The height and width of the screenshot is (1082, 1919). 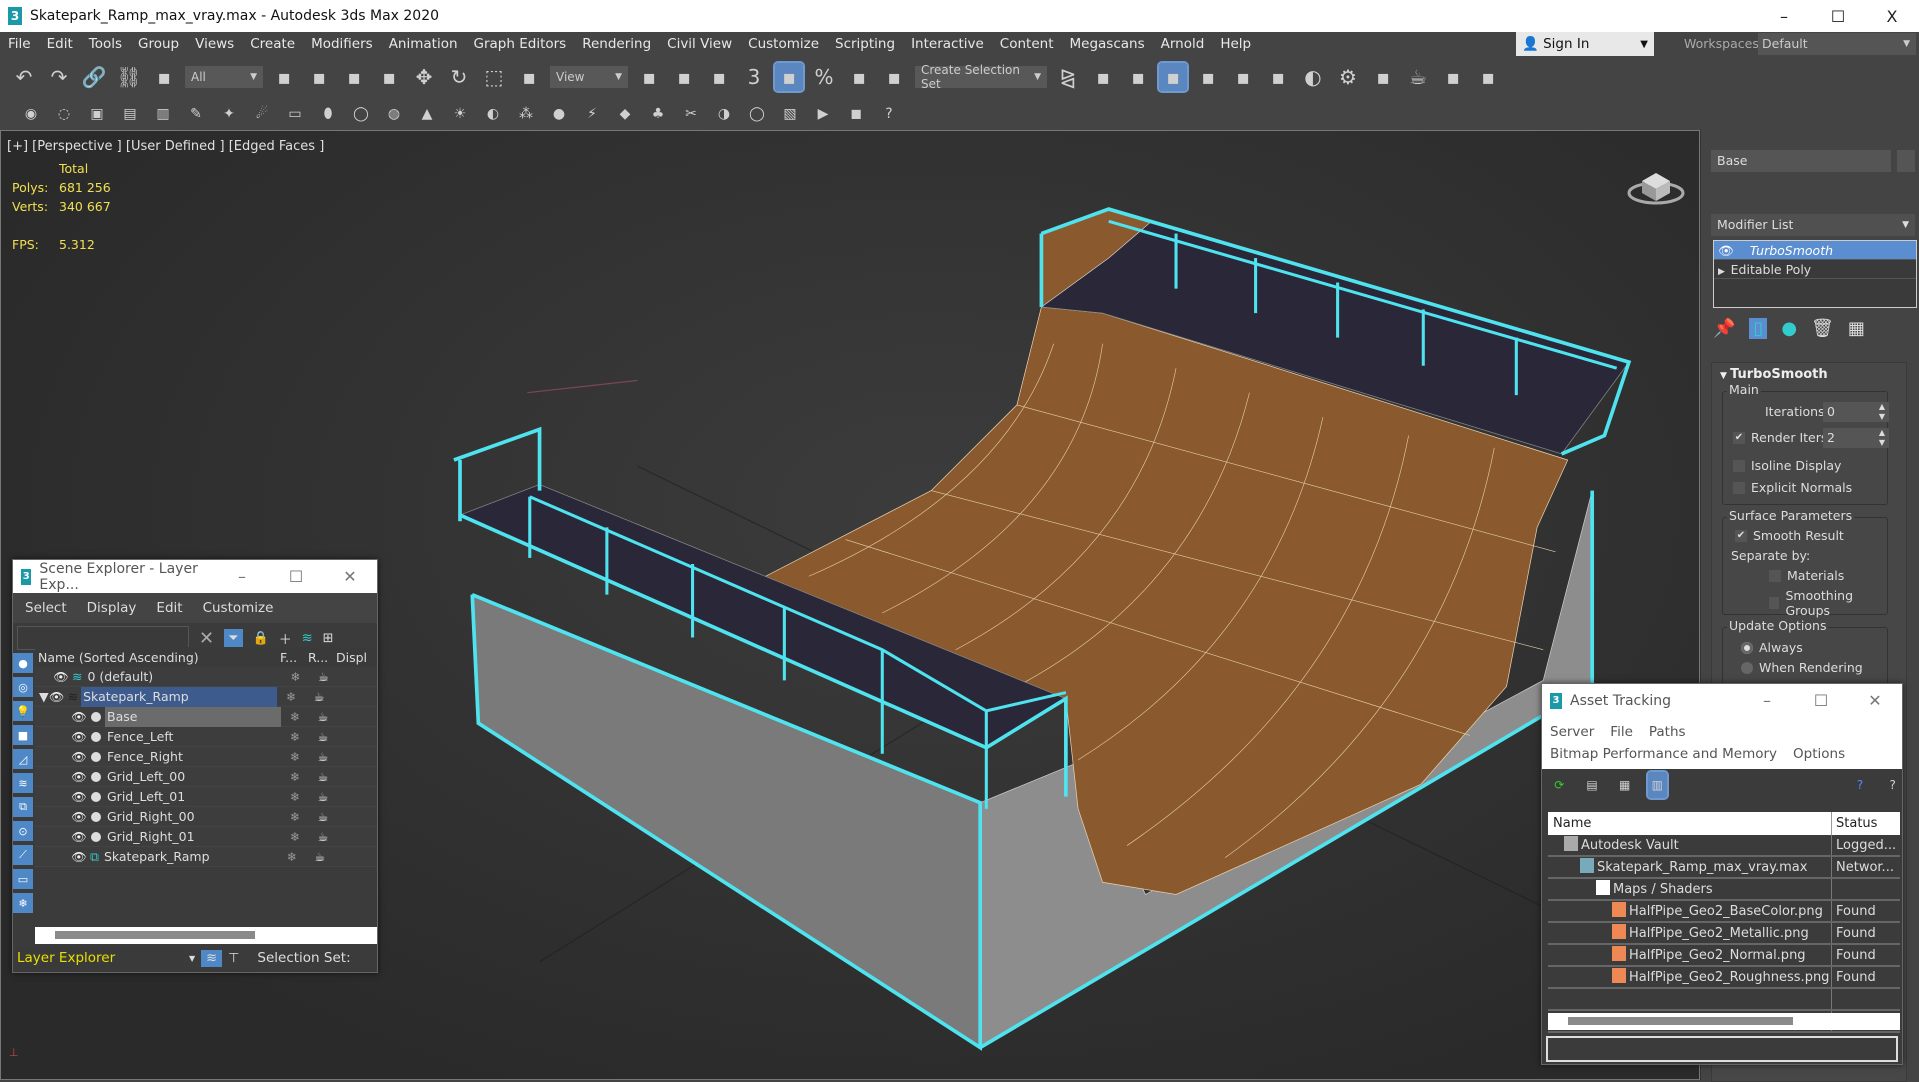 What do you see at coordinates (233, 958) in the screenshot?
I see `hierarchy-mode-icon: ⊤` at bounding box center [233, 958].